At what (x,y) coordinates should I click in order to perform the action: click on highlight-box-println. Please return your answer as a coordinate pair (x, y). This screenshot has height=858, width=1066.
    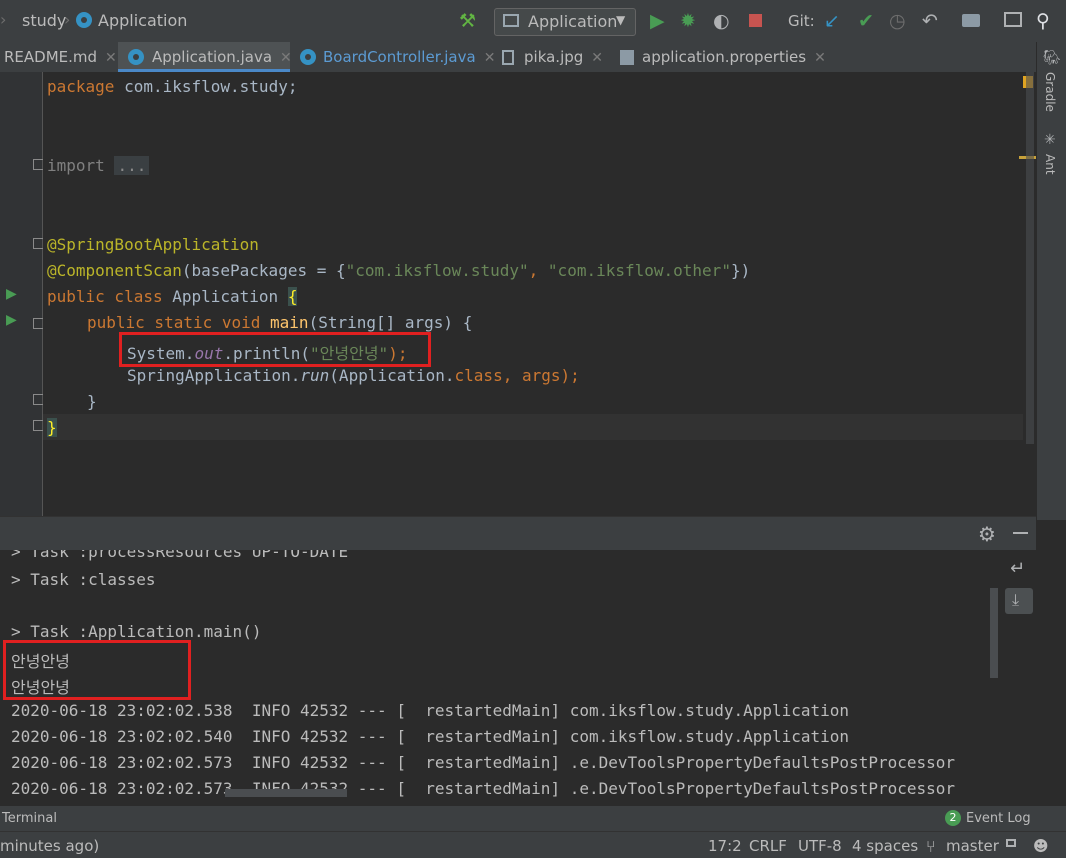
    Looking at the image, I should click on (275, 349).